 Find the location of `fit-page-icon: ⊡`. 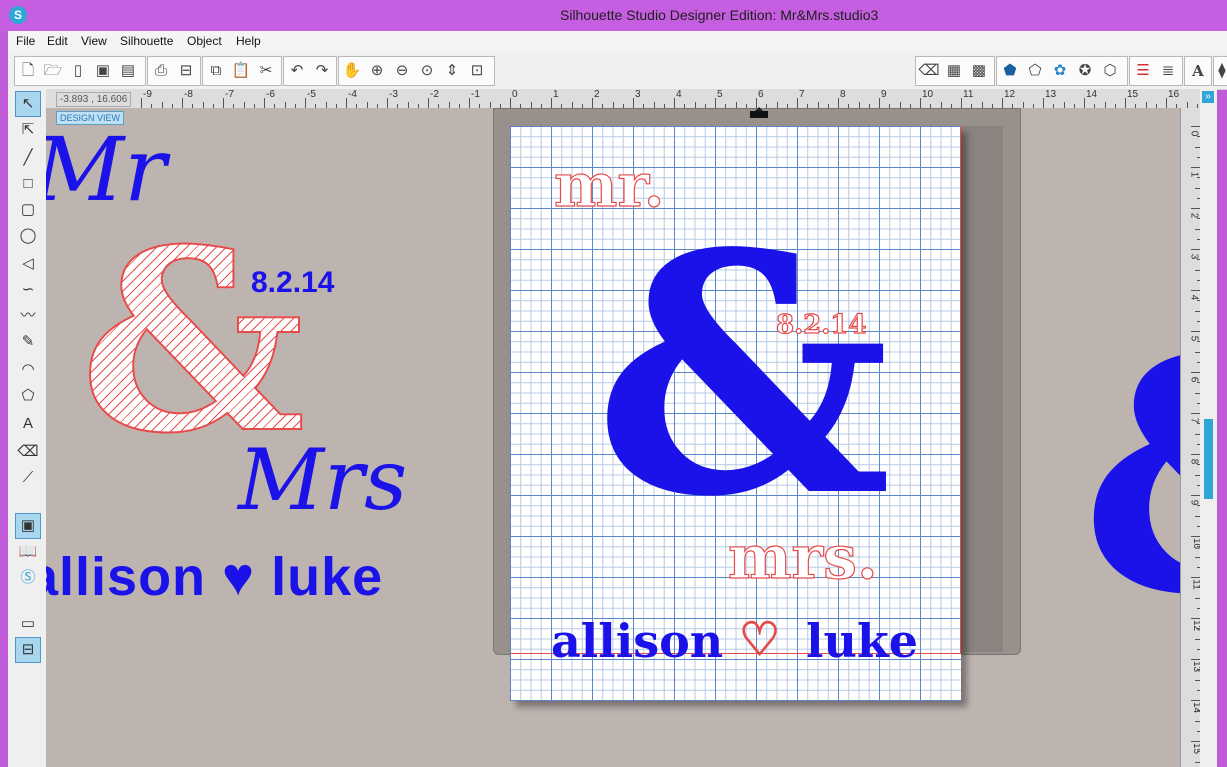

fit-page-icon: ⊡ is located at coordinates (477, 71).